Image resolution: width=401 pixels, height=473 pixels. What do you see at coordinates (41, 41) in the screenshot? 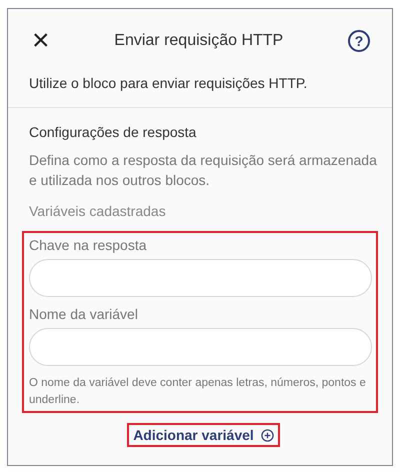
I see `close-button: ×` at bounding box center [41, 41].